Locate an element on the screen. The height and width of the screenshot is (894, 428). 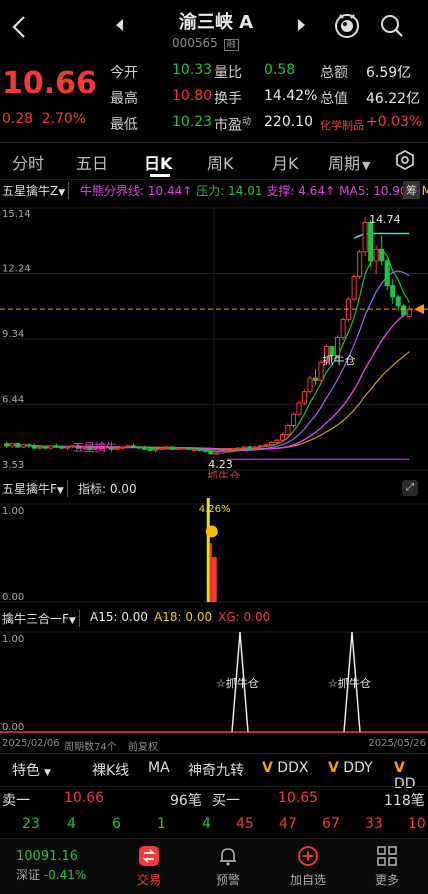
period-count: 周期数74个 is located at coordinates (90, 747).